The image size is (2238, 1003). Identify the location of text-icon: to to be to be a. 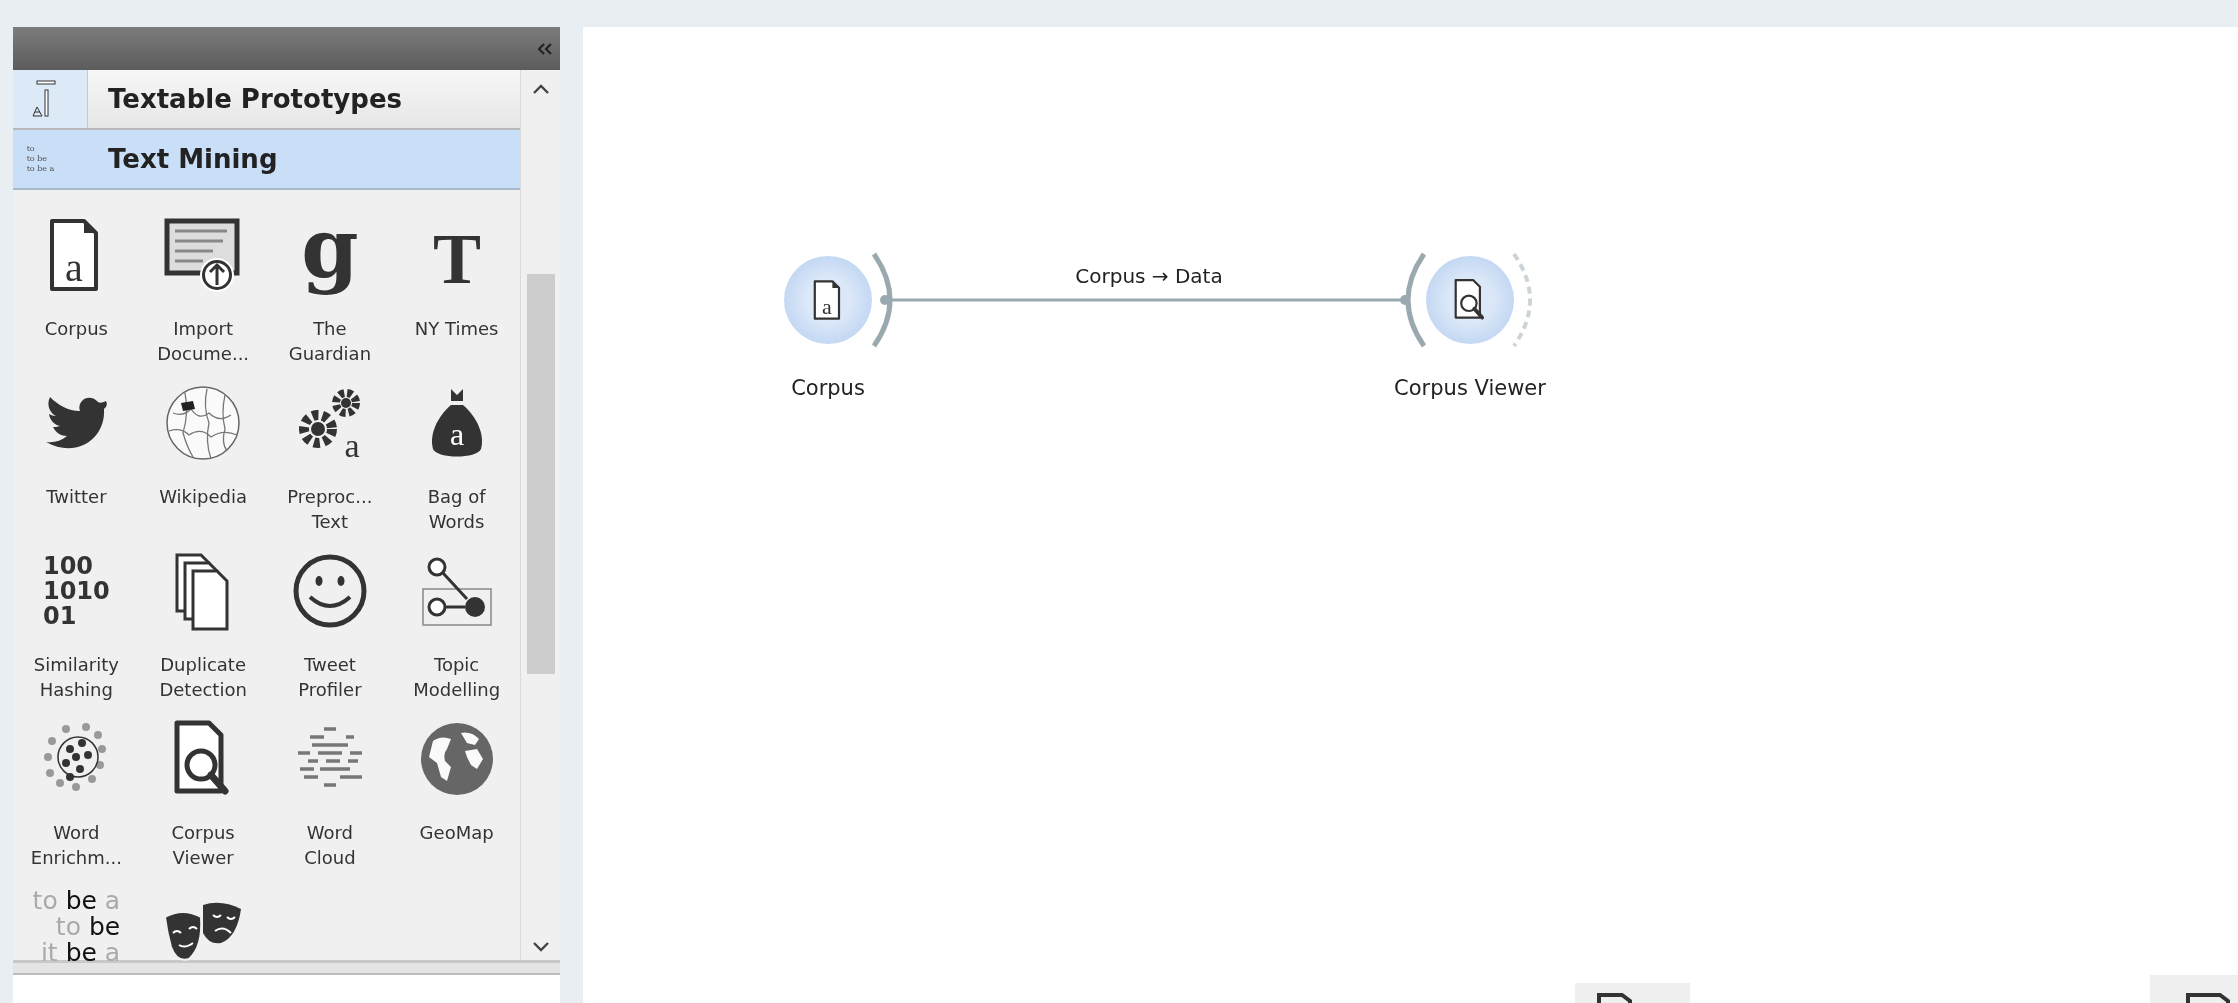
(40, 159).